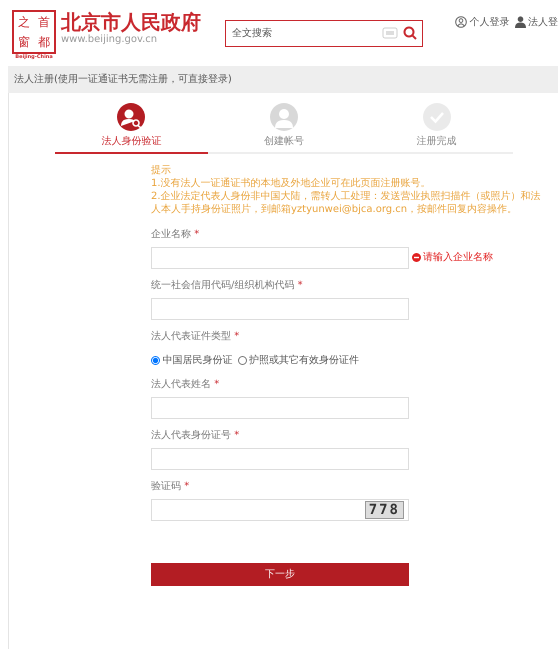  What do you see at coordinates (131, 117) in the screenshot?
I see `user-search-icon` at bounding box center [131, 117].